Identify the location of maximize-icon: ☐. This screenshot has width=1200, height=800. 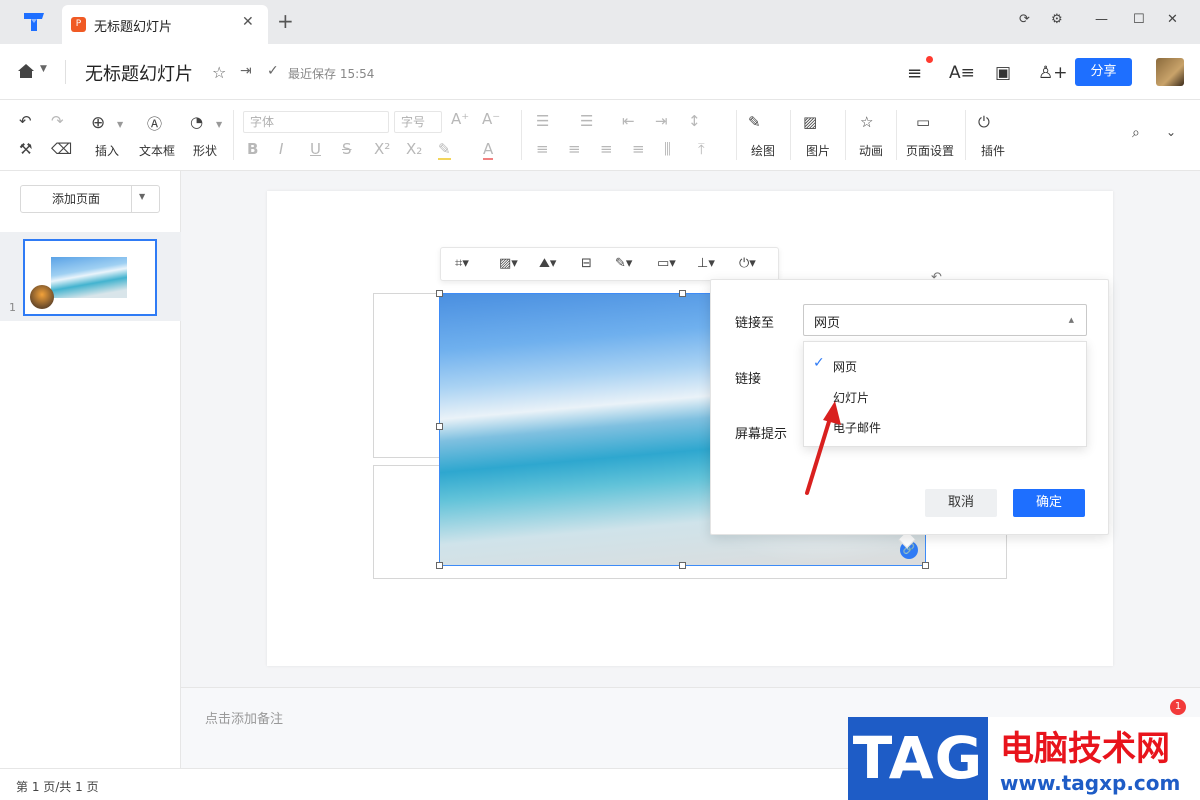
(1139, 19).